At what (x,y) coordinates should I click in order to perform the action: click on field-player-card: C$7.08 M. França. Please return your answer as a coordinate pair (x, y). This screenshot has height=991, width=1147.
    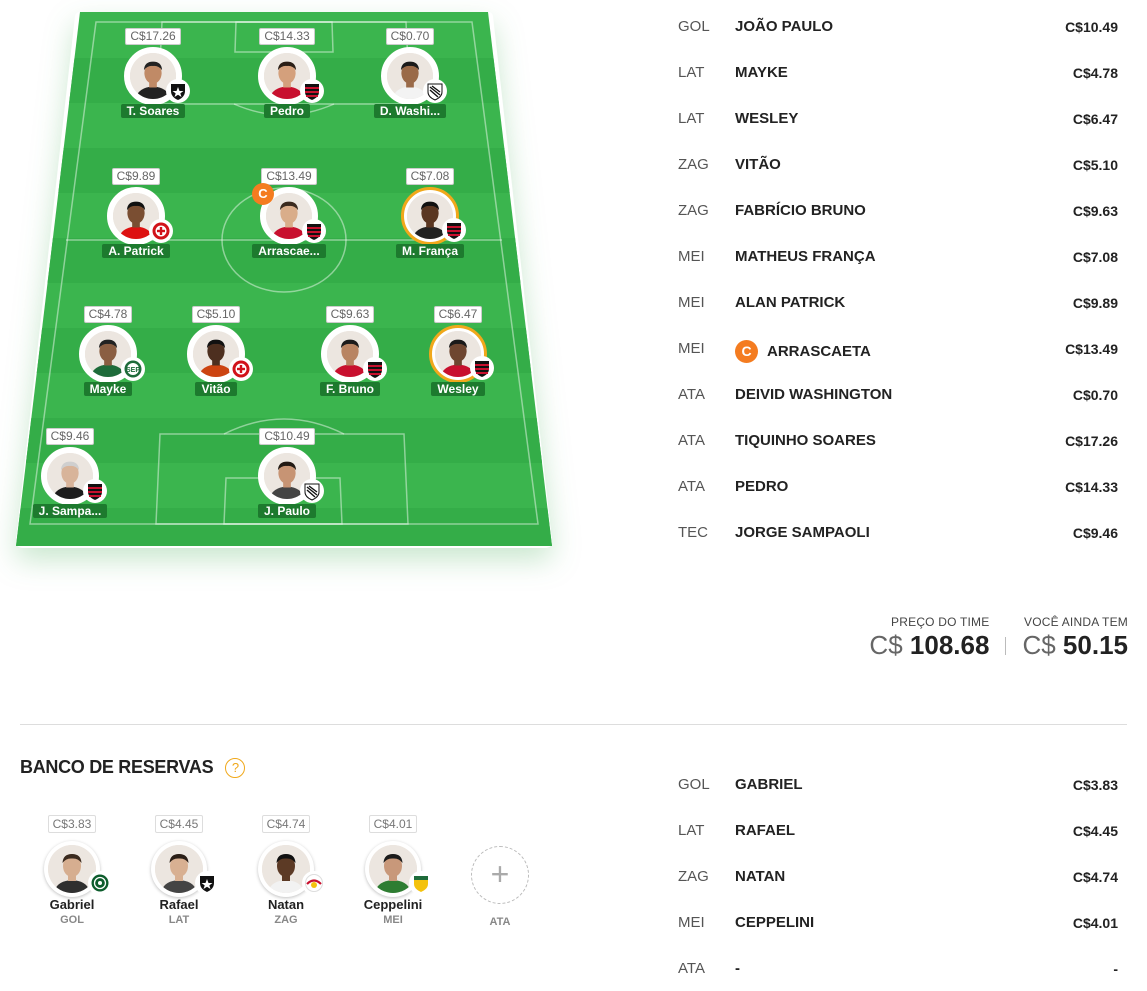
    Looking at the image, I should click on (430, 215).